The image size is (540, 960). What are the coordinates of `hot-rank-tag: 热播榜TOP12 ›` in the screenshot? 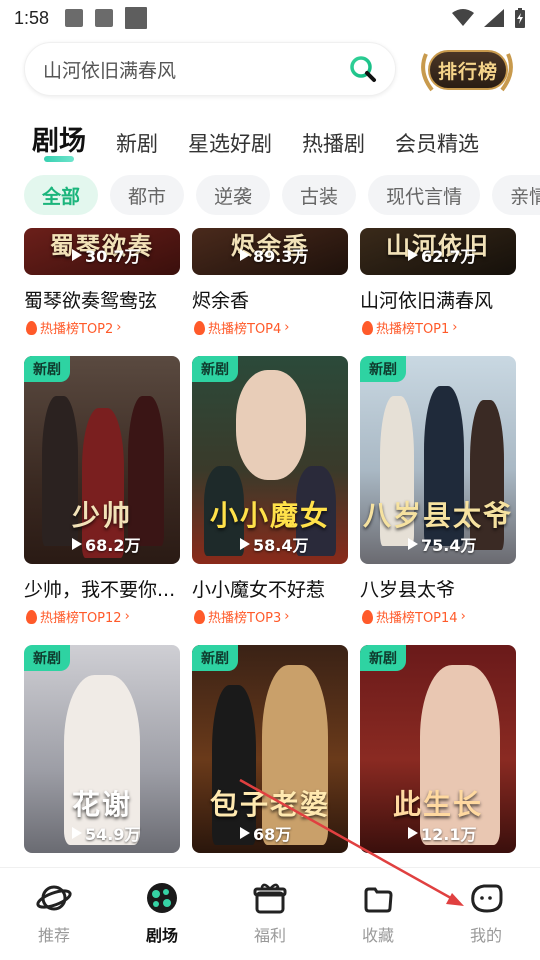 It's located at (78, 616).